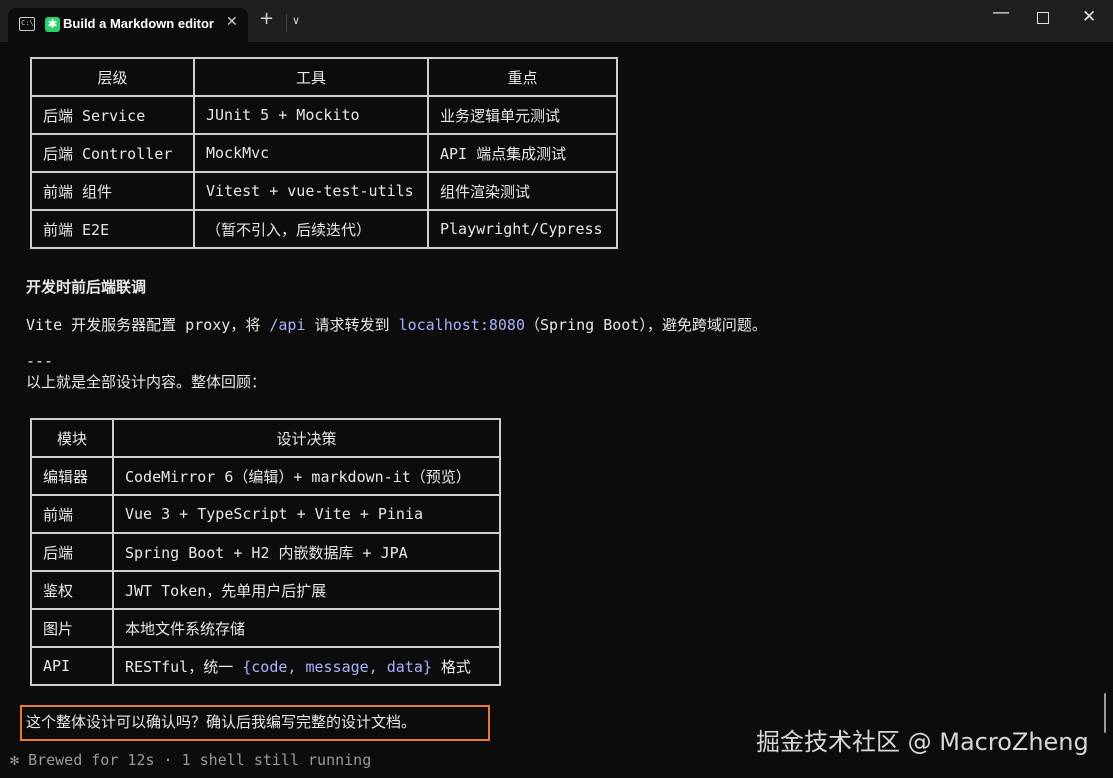 The image size is (1113, 778). I want to click on sparkle-icon: ✻, so click(15, 760).